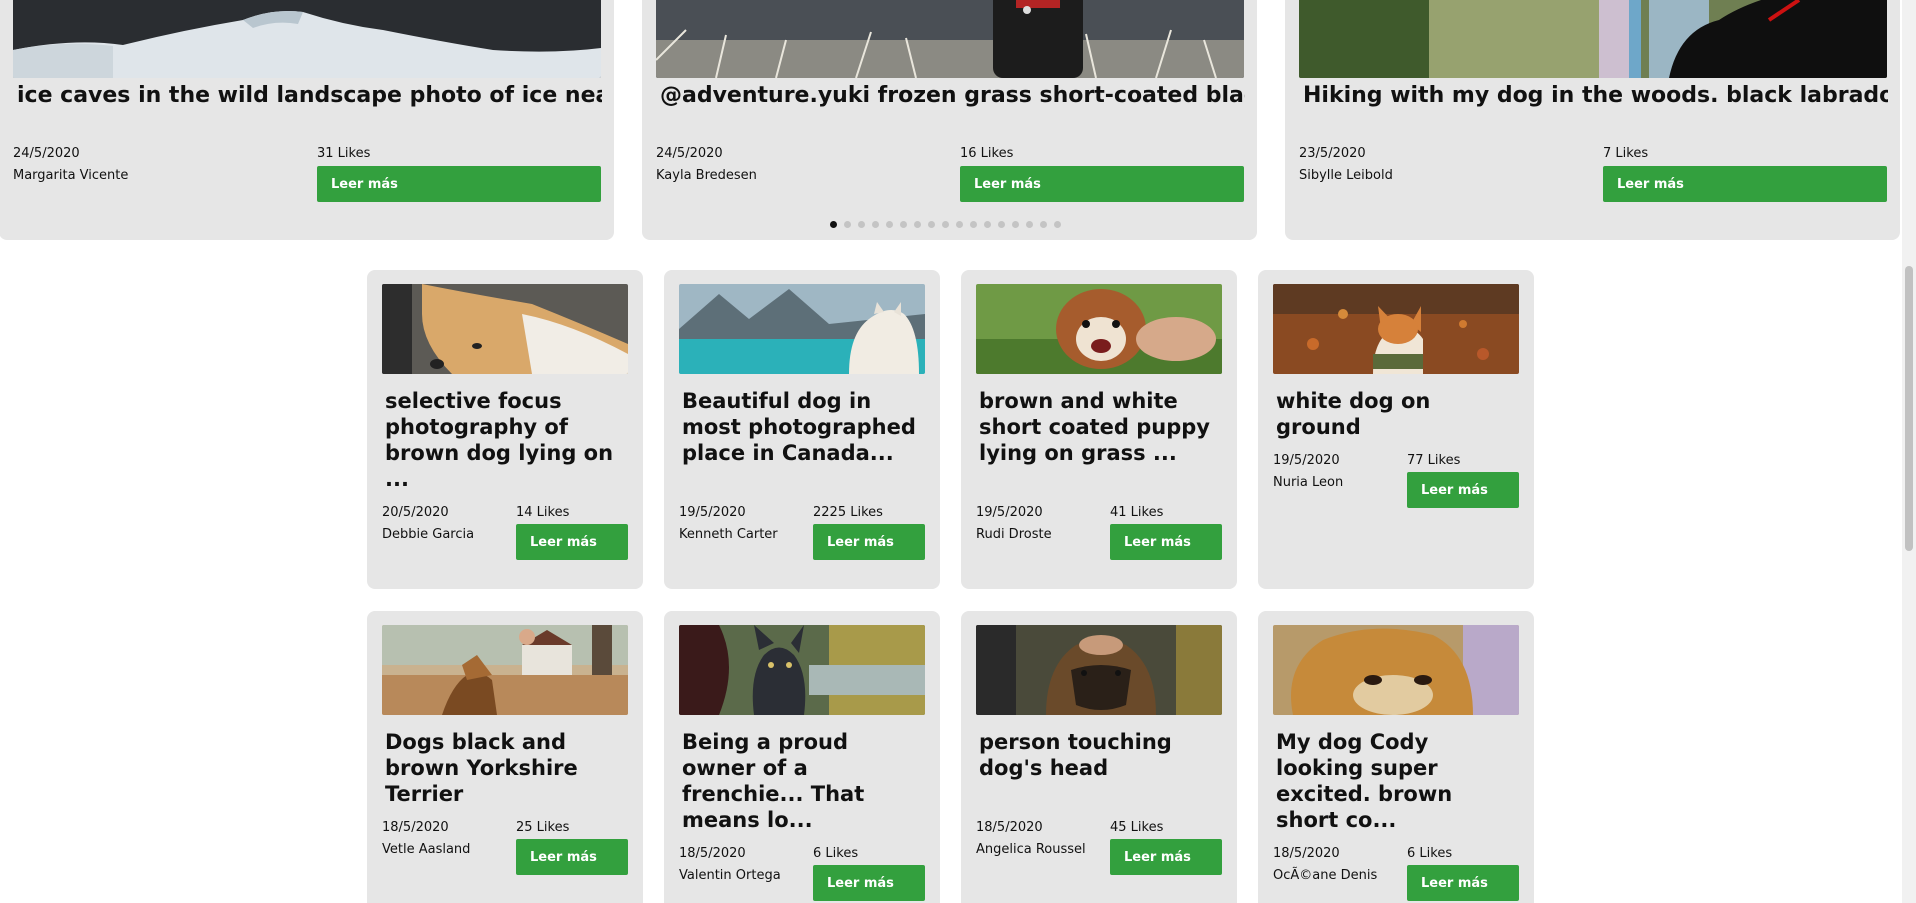 The image size is (1916, 903). I want to click on vertical-scrollbar, so click(1909, 451).